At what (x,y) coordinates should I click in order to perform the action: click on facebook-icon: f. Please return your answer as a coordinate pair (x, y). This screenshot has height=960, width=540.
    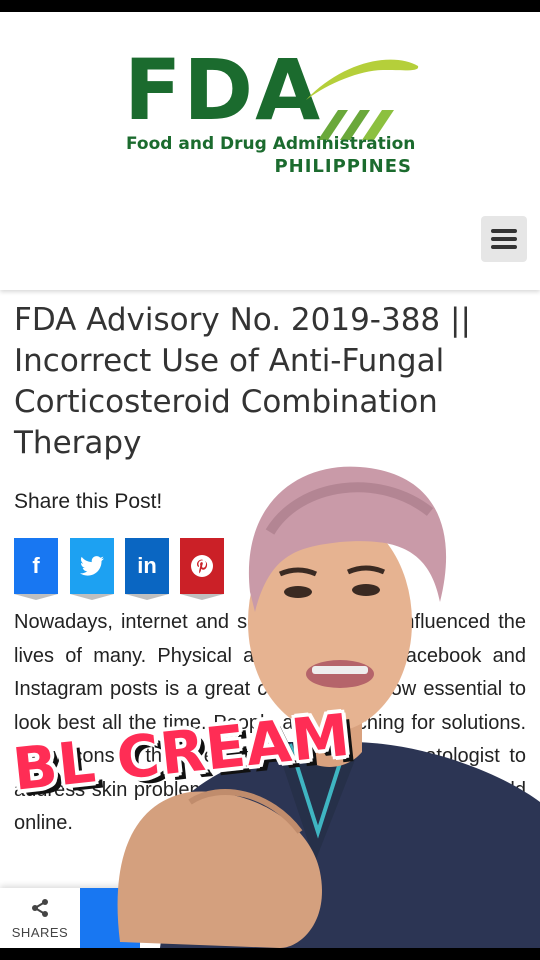
    Looking at the image, I should click on (36, 565).